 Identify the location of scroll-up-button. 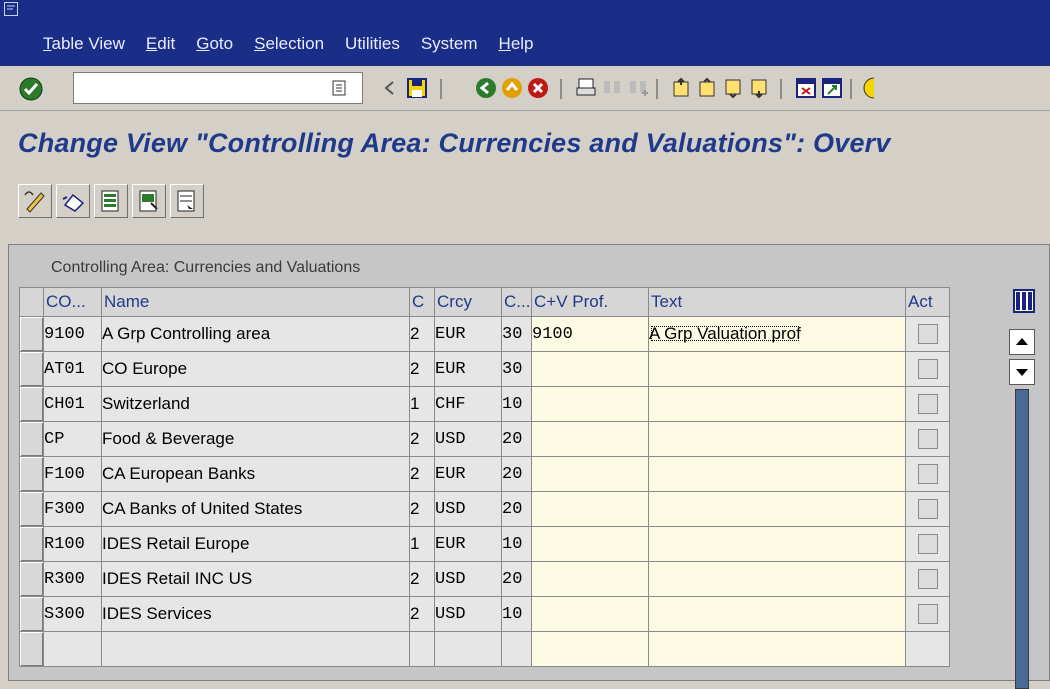
(1022, 342).